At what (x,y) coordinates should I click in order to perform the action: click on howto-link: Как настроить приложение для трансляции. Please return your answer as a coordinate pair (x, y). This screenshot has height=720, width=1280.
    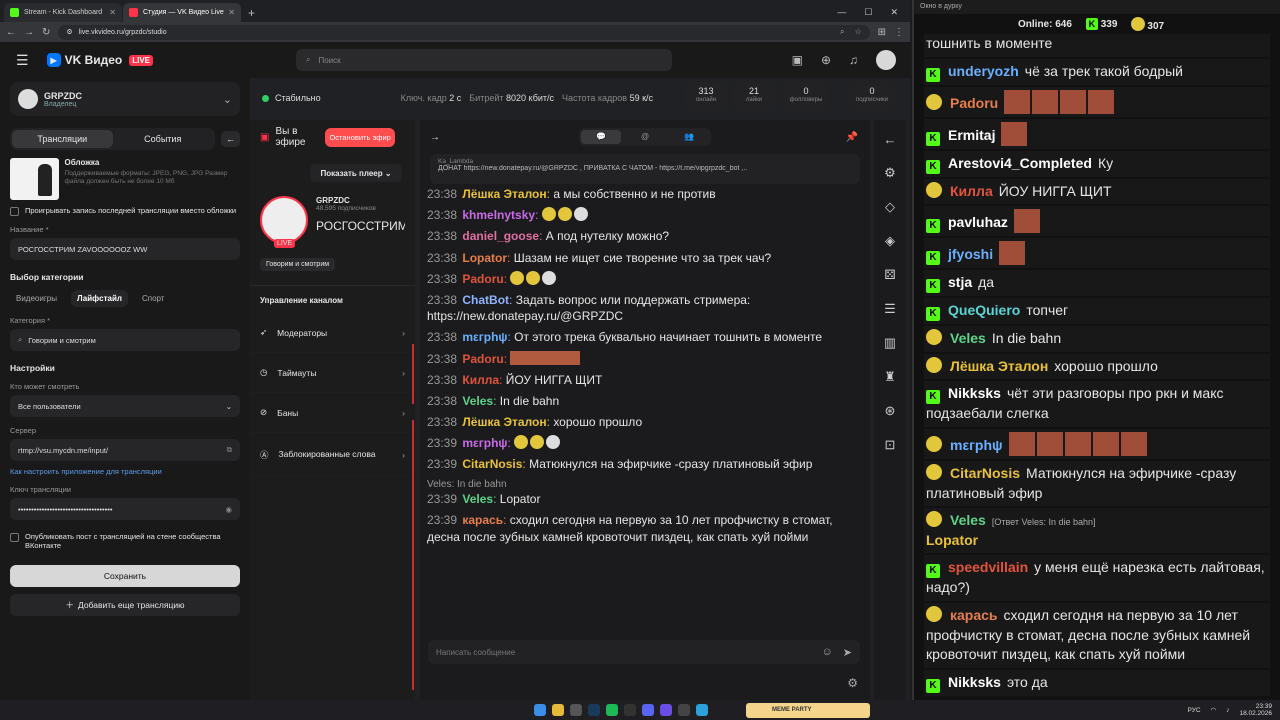
    Looking at the image, I should click on (125, 471).